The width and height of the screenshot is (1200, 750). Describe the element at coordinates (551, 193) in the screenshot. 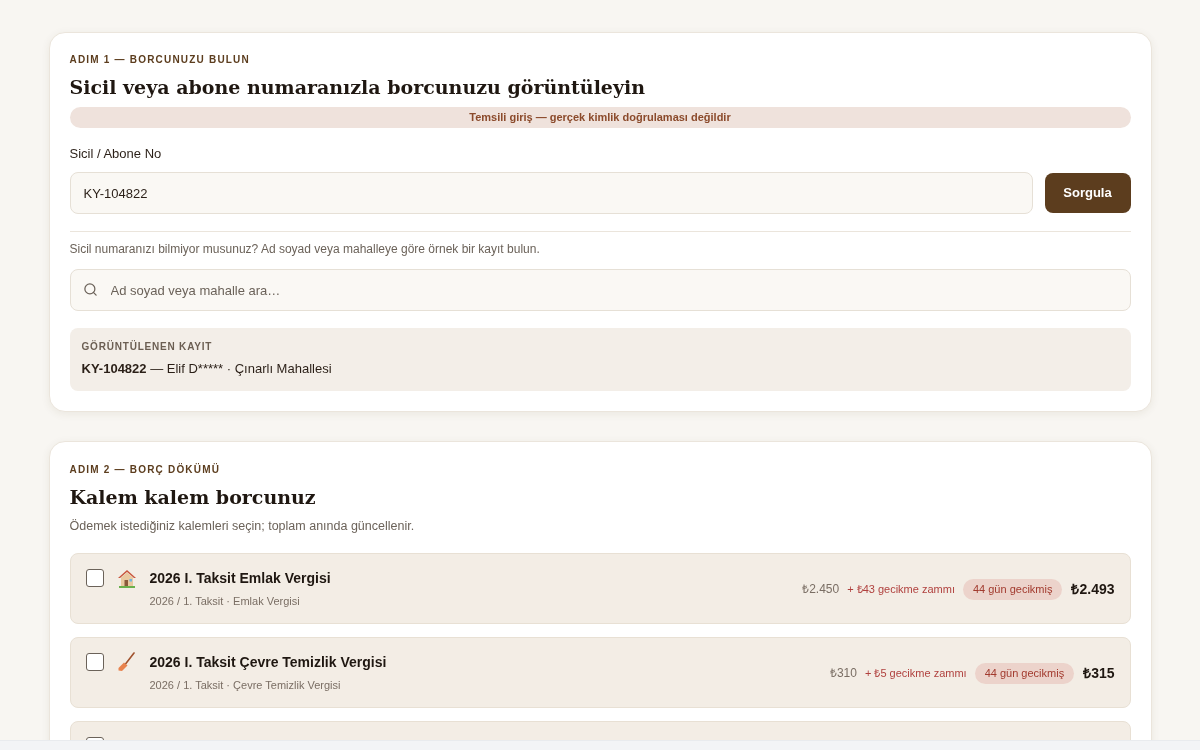

I see `input-field: KY-104822` at that location.